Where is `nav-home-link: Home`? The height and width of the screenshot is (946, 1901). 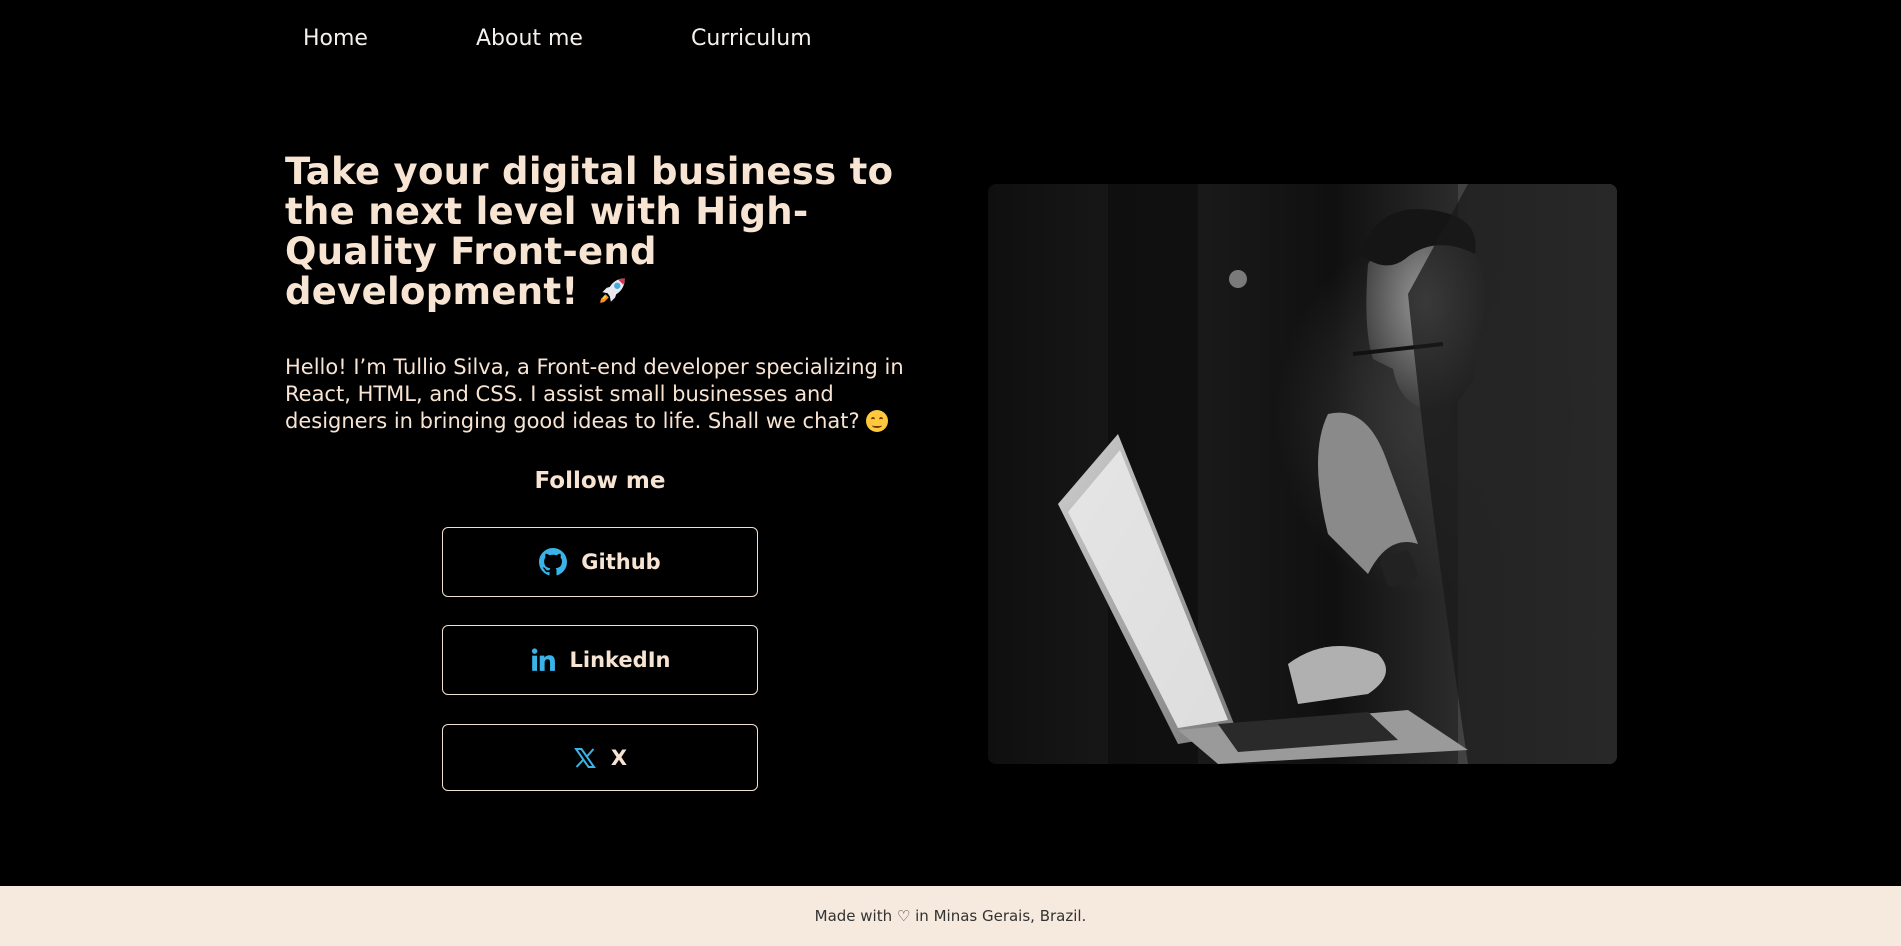
nav-home-link: Home is located at coordinates (335, 38).